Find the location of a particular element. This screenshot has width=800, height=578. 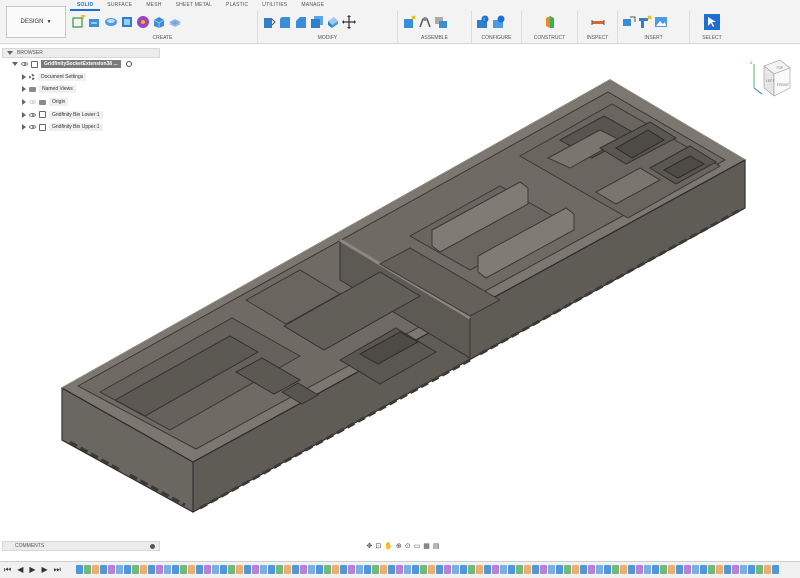

tab-plastic: PLASTIC is located at coordinates (237, 5).